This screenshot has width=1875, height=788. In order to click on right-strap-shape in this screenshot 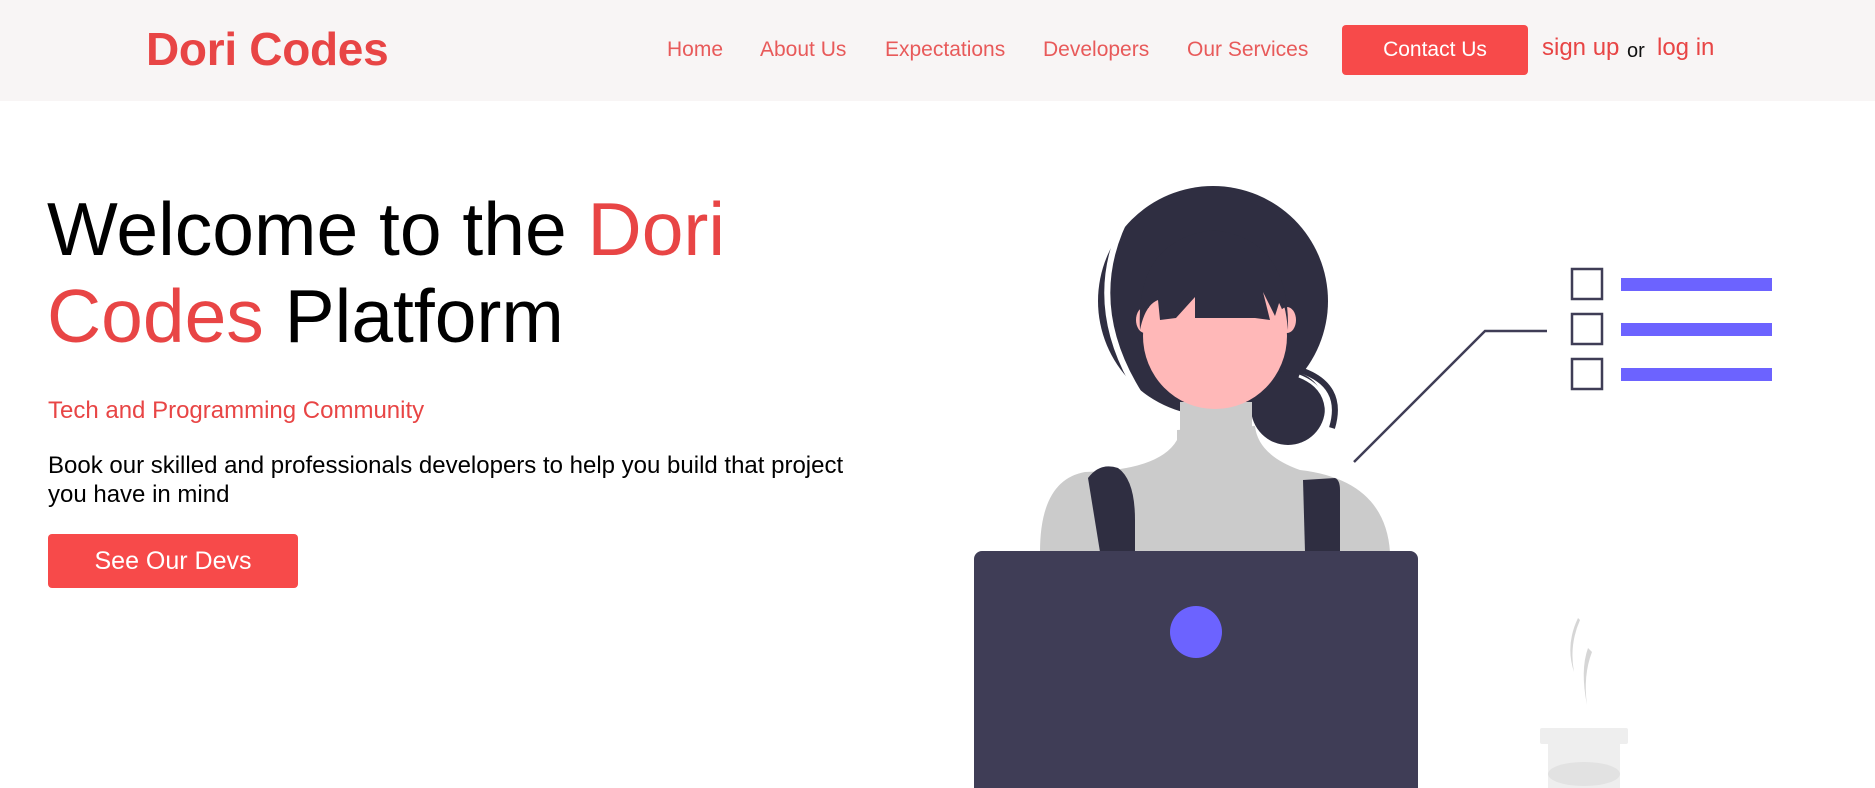, I will do `click(1321, 515)`.